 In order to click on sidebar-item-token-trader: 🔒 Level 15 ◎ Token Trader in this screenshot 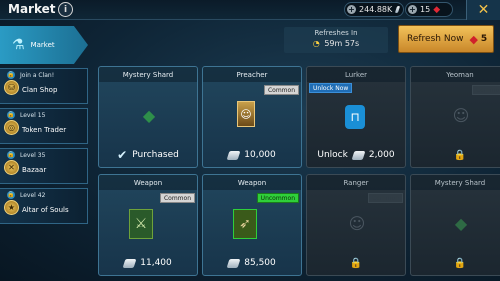, I will do `click(44, 126)`.